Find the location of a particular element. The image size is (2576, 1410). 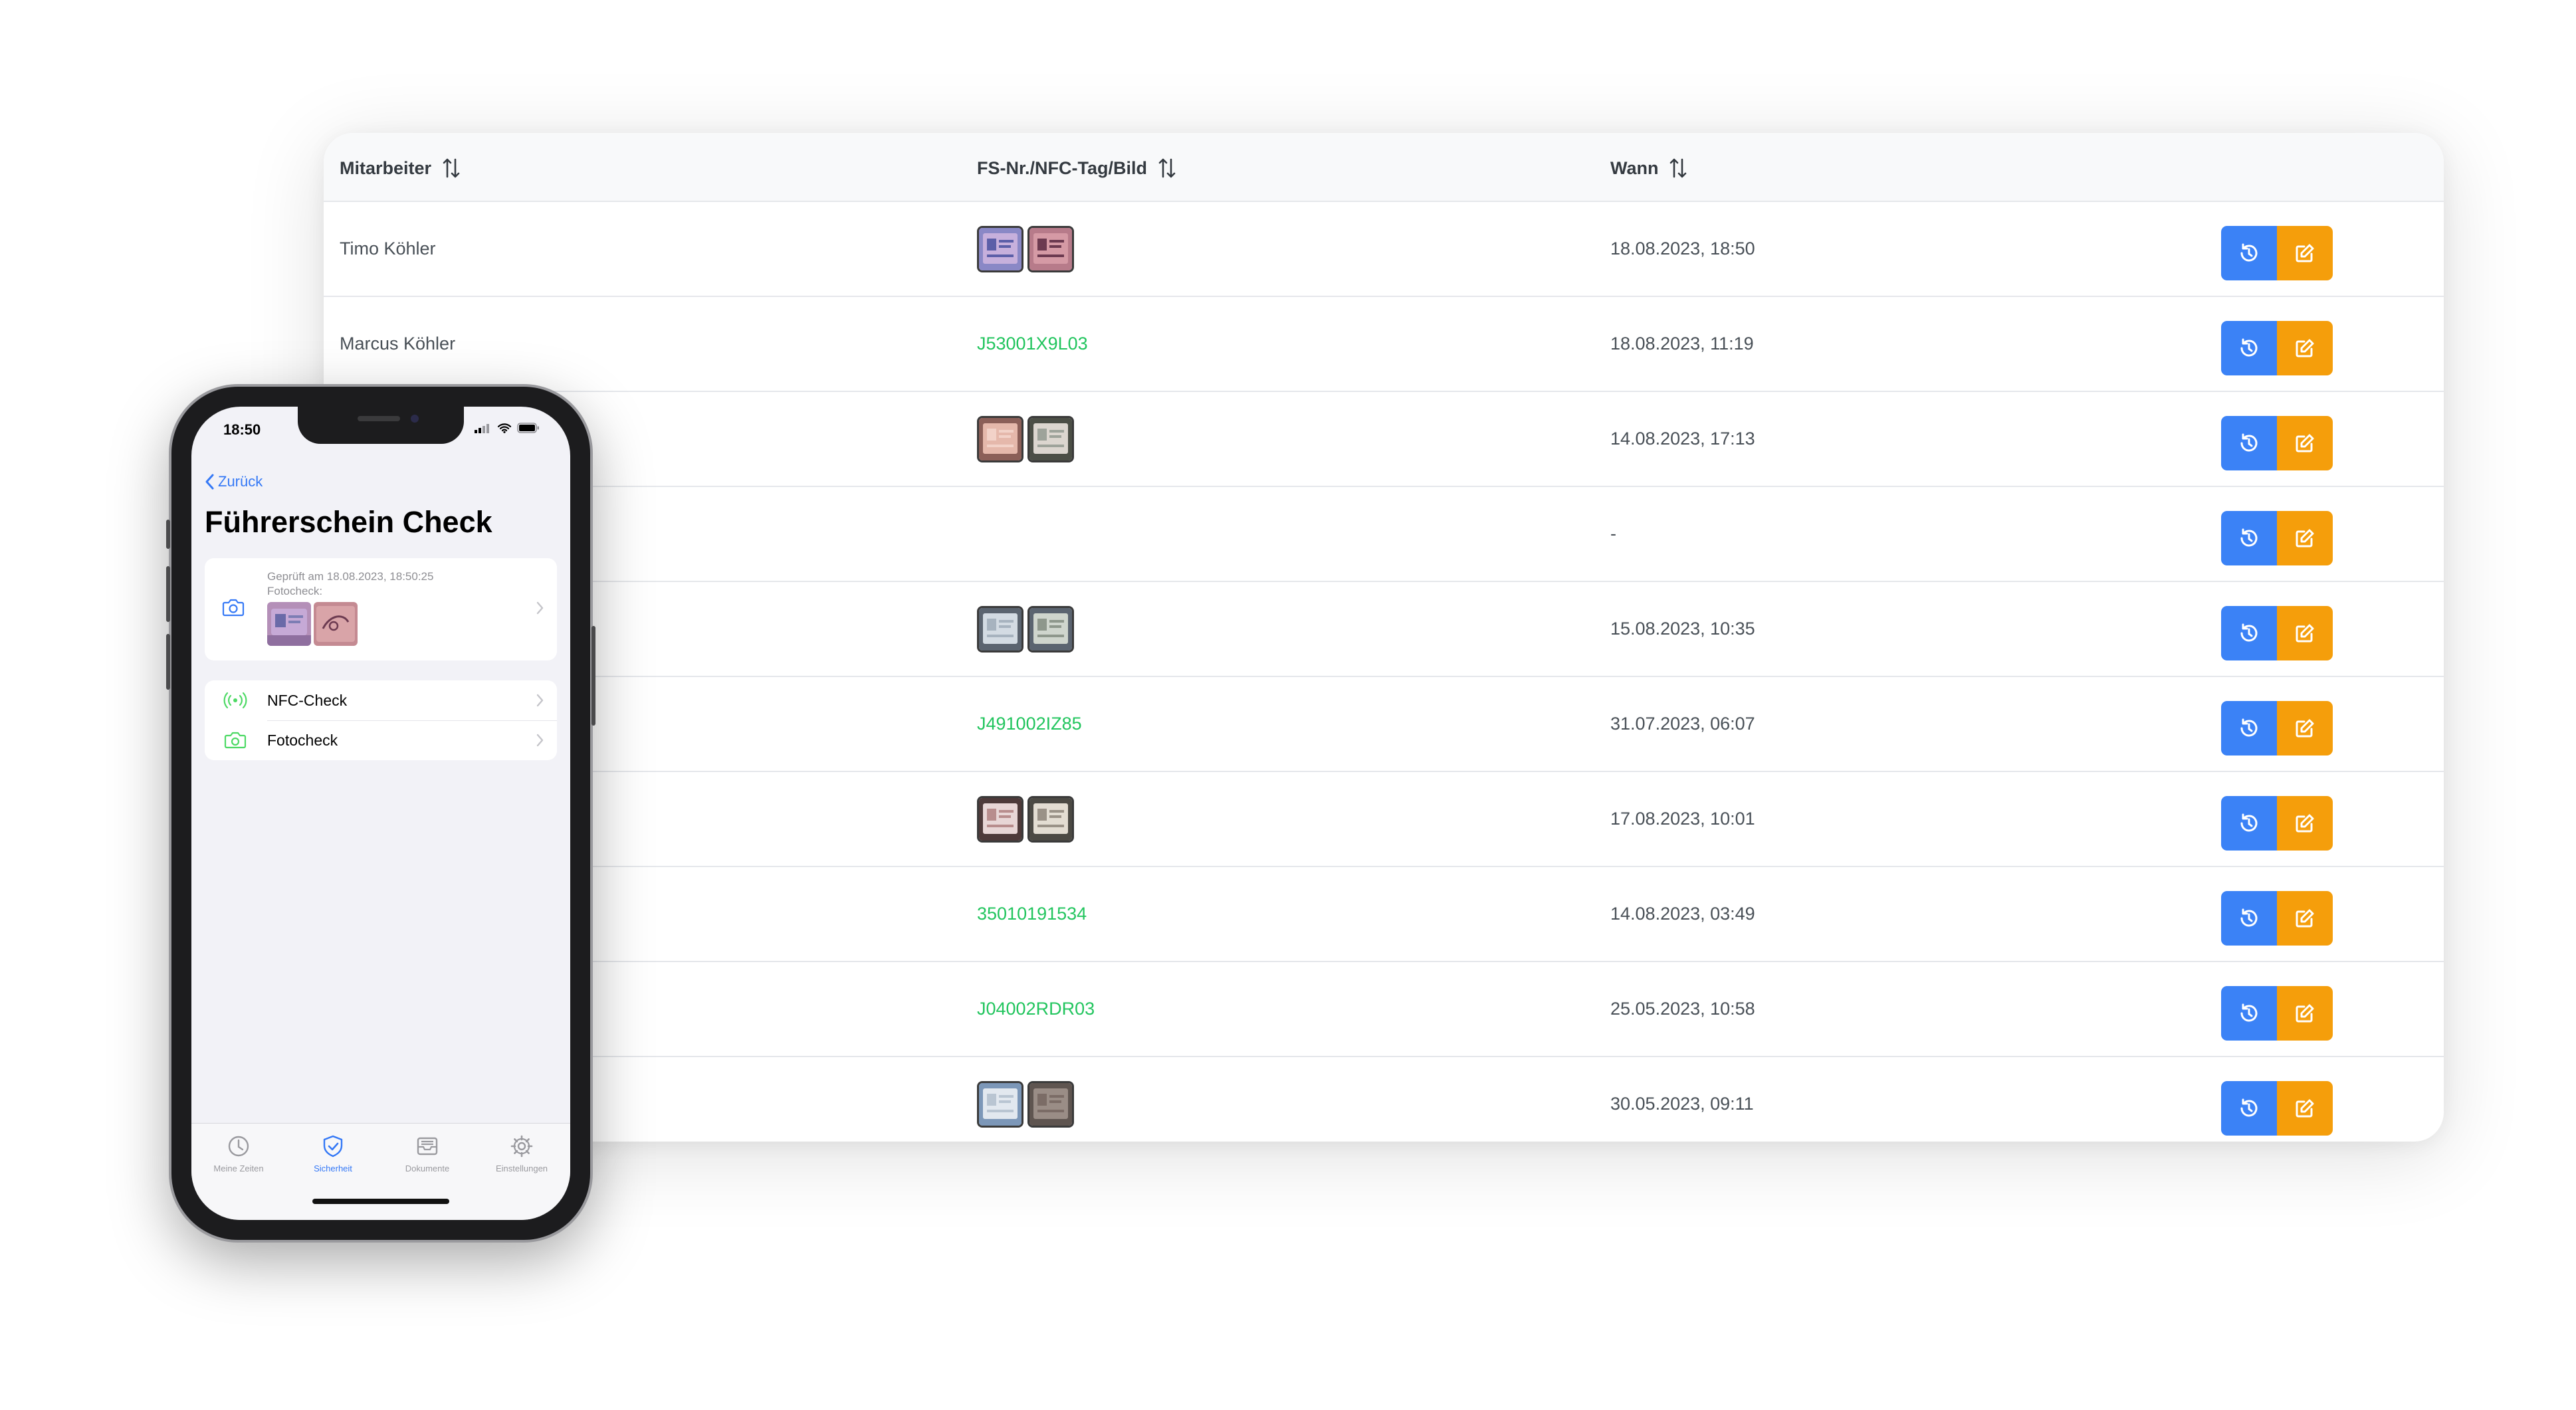

table-row: 35010191534 14.08.2023, 03:49 is located at coordinates (1384, 915).